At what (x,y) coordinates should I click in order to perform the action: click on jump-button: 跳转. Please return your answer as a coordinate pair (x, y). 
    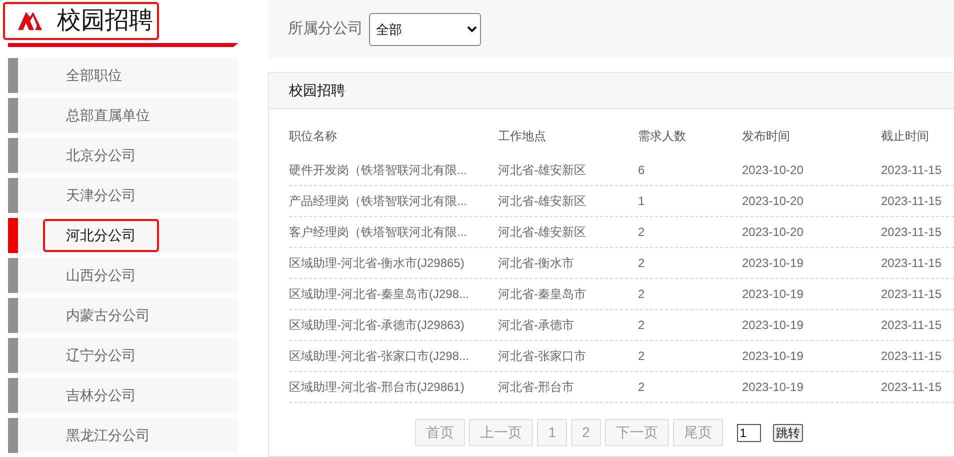
    Looking at the image, I should click on (787, 433).